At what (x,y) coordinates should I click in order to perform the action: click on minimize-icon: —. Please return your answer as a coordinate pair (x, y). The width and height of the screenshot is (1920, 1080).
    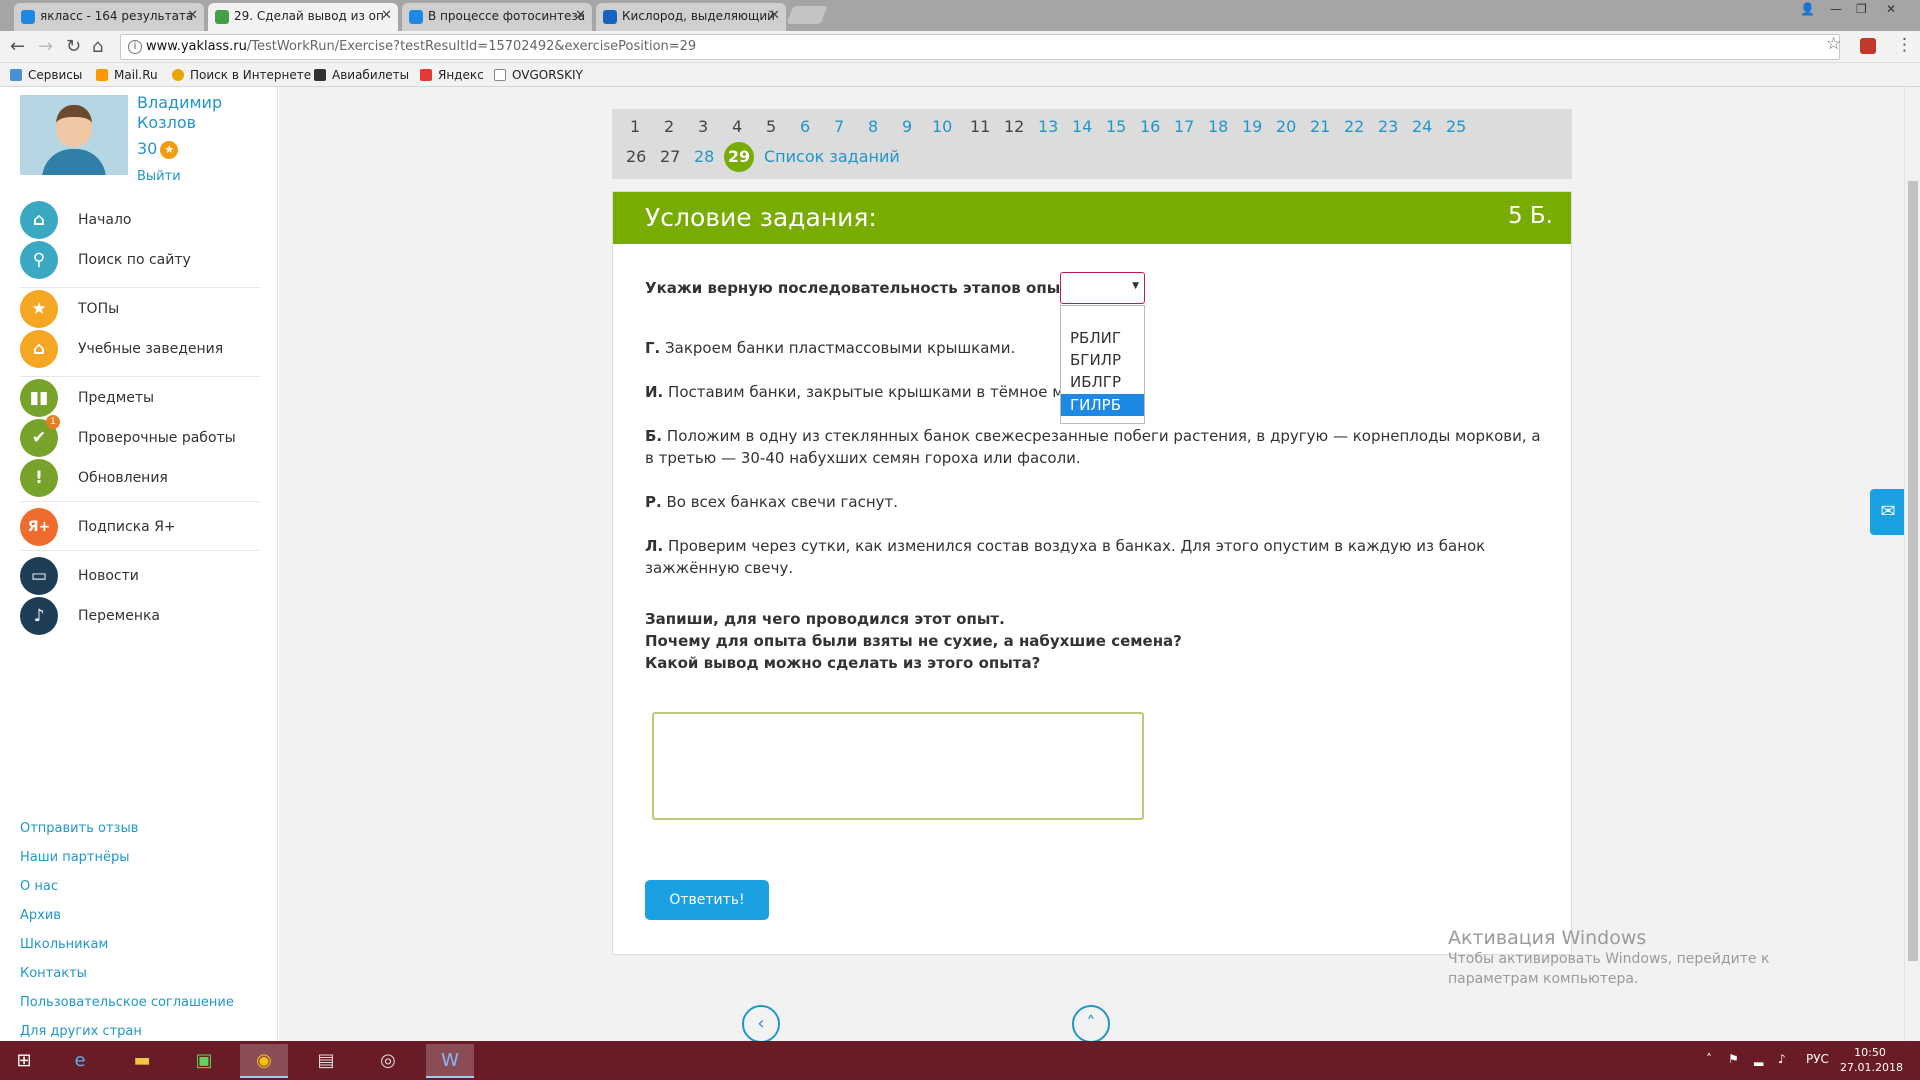
    Looking at the image, I should click on (1836, 9).